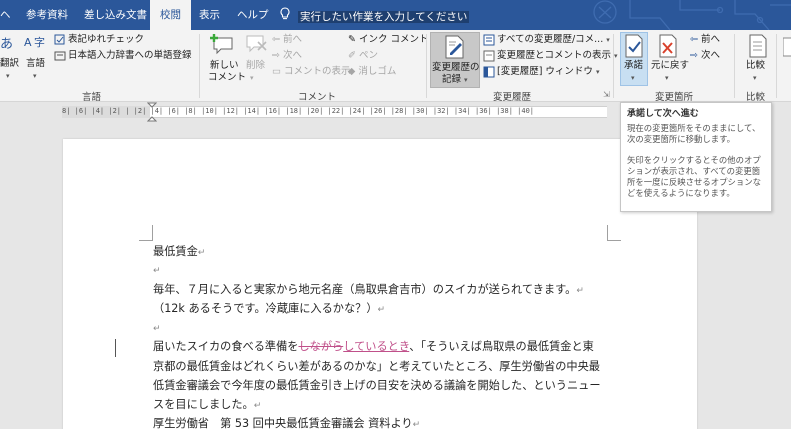 This screenshot has height=429, width=791. Describe the element at coordinates (554, 55) in the screenshot. I see `show-markup-label: 変更履歴とコメントの表示` at that location.